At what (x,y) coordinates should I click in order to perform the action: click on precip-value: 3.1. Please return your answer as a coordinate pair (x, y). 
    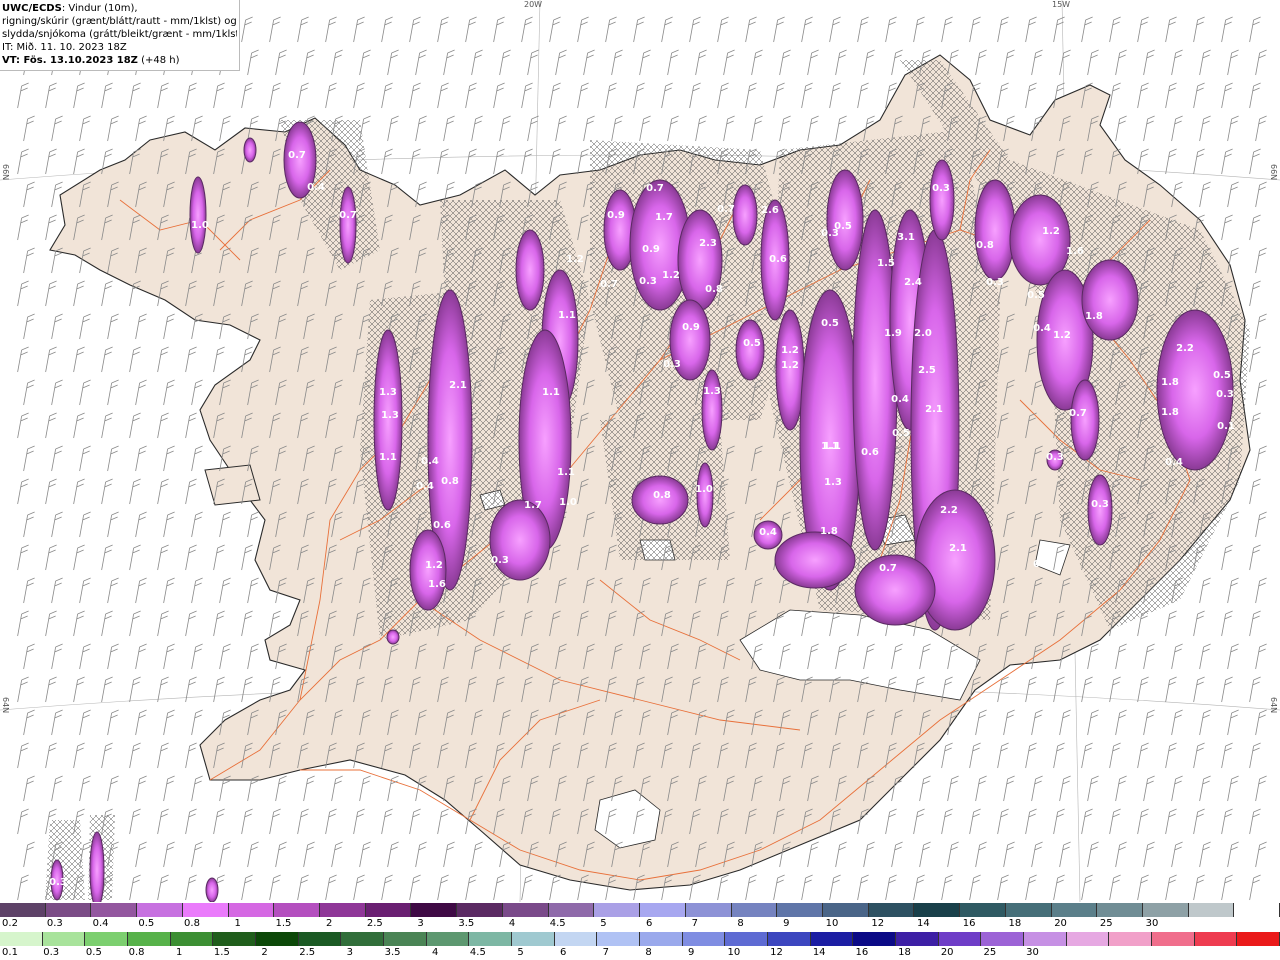
    Looking at the image, I should click on (906, 237).